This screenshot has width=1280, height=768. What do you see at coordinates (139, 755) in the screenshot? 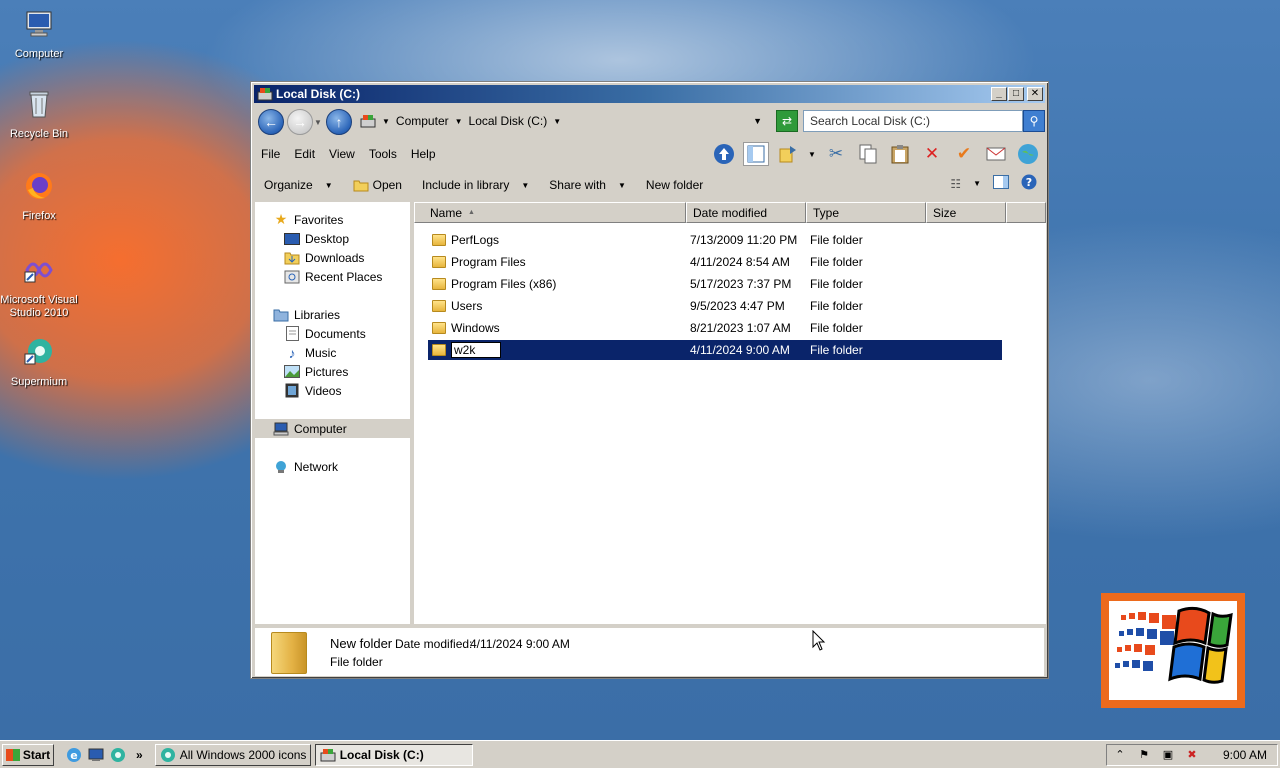
I see `quick-launch-more-icon: »` at bounding box center [139, 755].